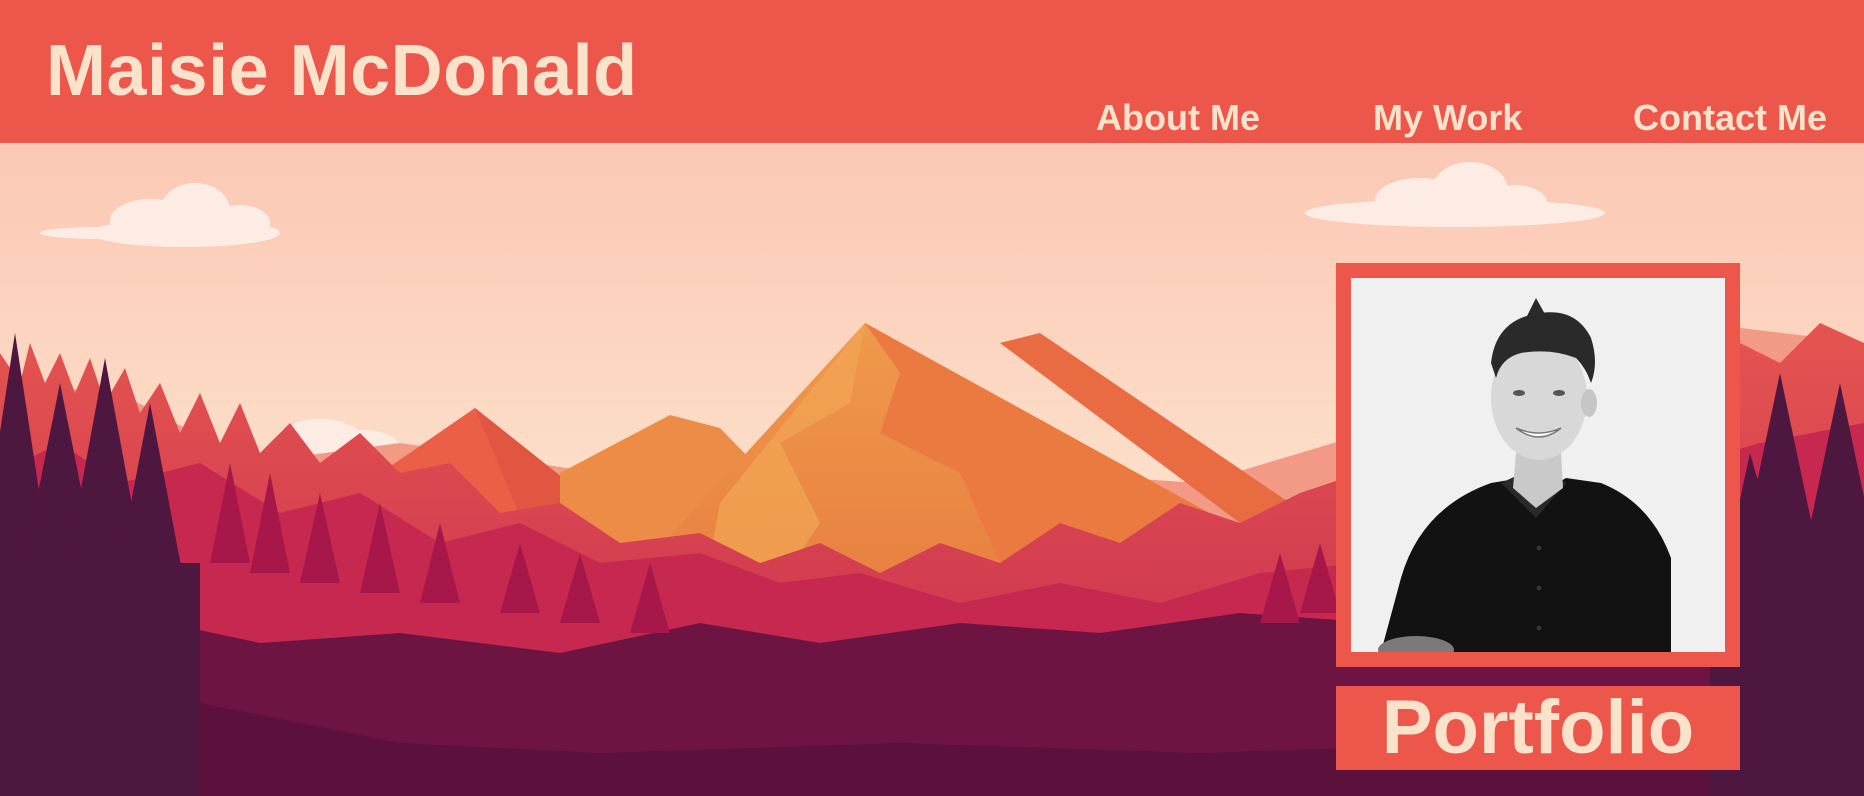 This screenshot has width=1864, height=796. I want to click on nav-about-me: About Me, so click(1178, 118).